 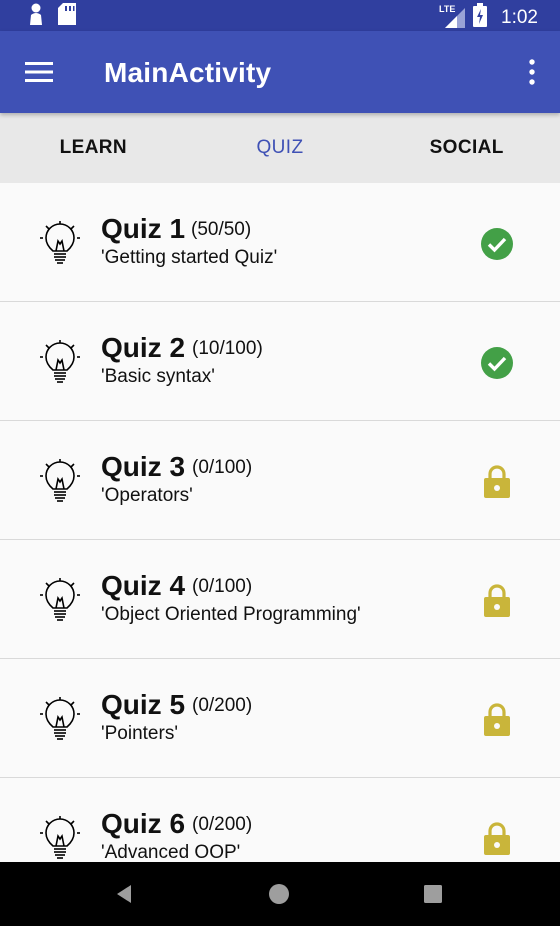 What do you see at coordinates (171, 852) in the screenshot?
I see `quiz-subtitle: 'Advanced OOP'` at bounding box center [171, 852].